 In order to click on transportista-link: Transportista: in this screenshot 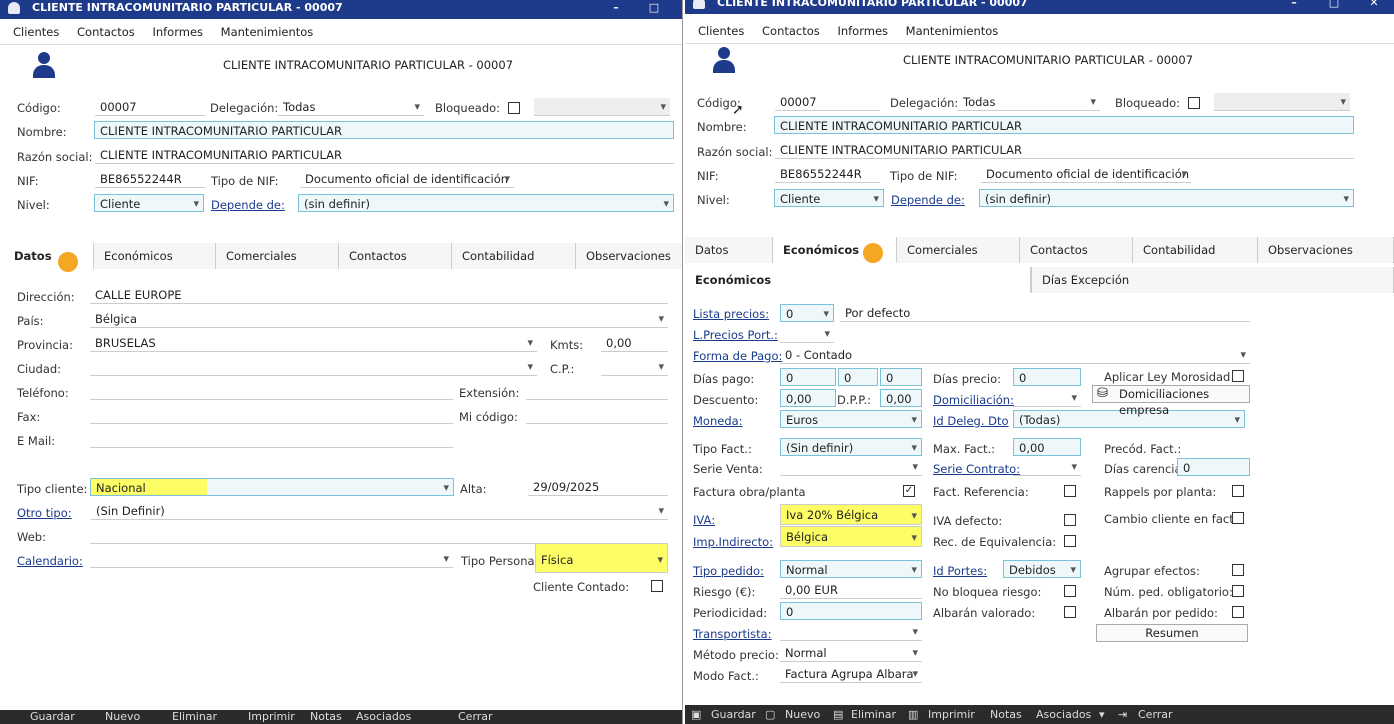, I will do `click(732, 634)`.